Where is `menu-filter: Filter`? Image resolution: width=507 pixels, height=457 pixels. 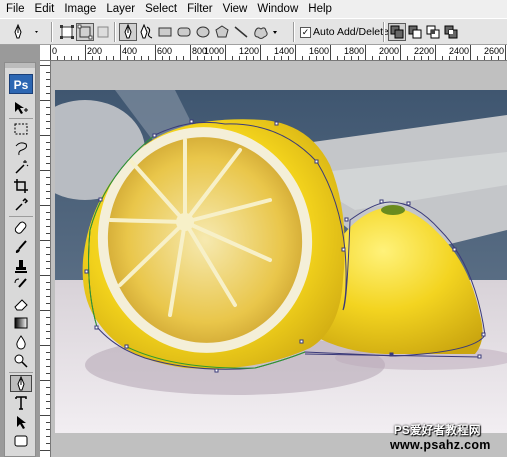
menu-filter: Filter is located at coordinates (200, 9).